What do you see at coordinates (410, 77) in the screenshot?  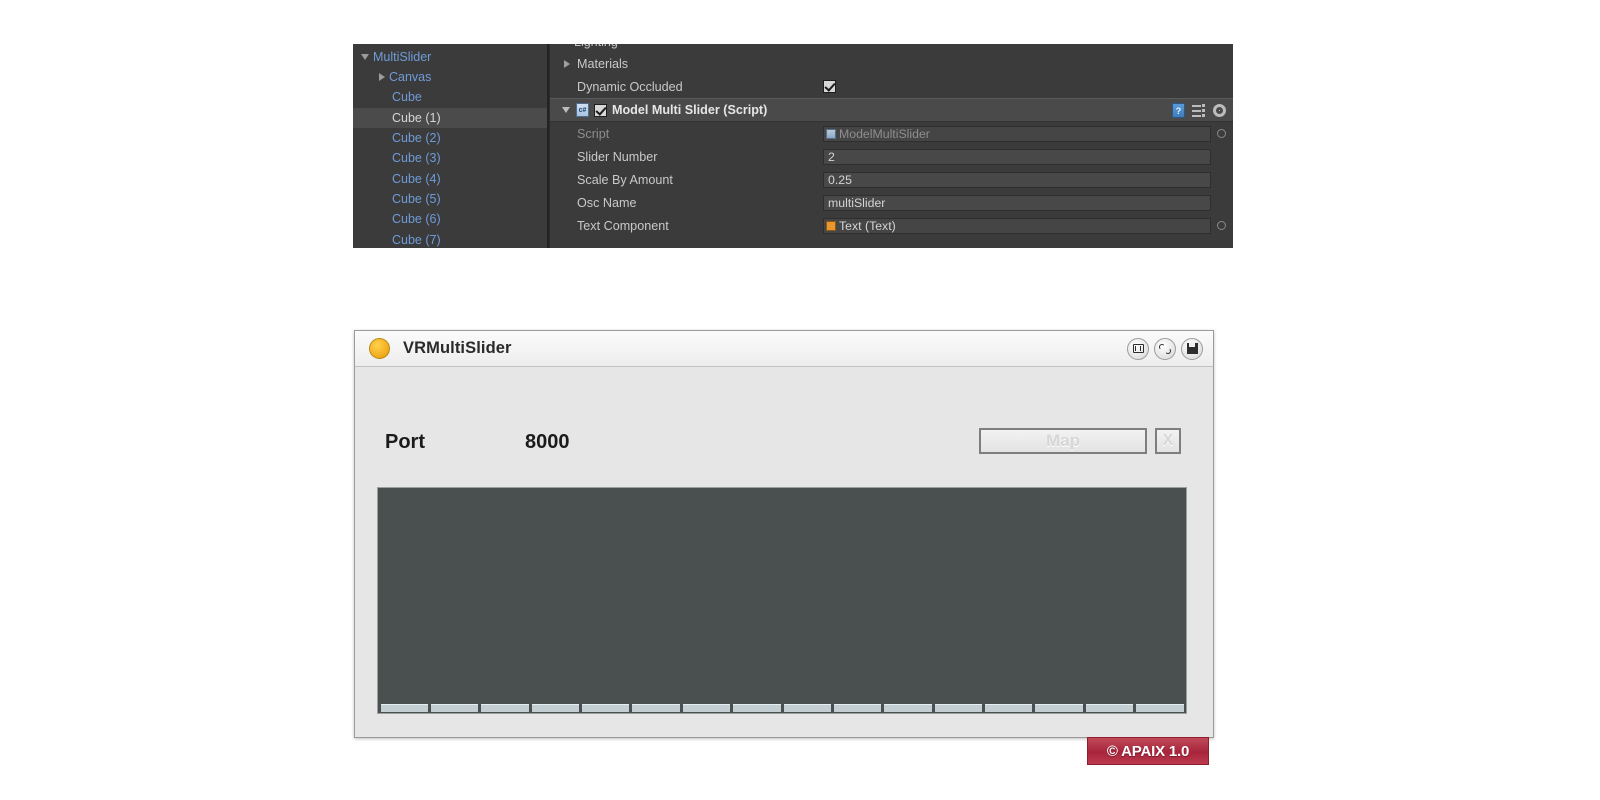 I see `hierarchy-item-label: Canvas` at bounding box center [410, 77].